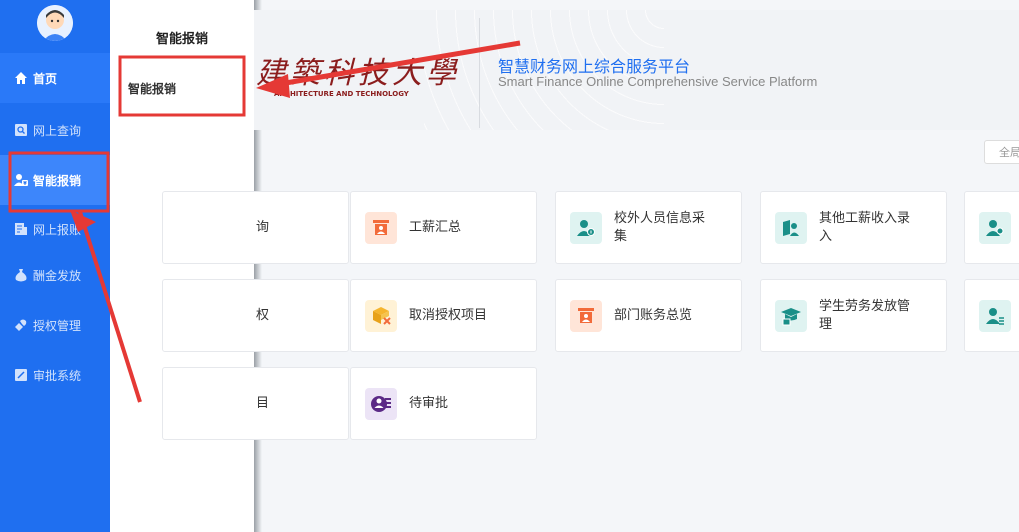 This screenshot has width=1019, height=532. Describe the element at coordinates (21, 130) in the screenshot. I see `query-icon` at that location.